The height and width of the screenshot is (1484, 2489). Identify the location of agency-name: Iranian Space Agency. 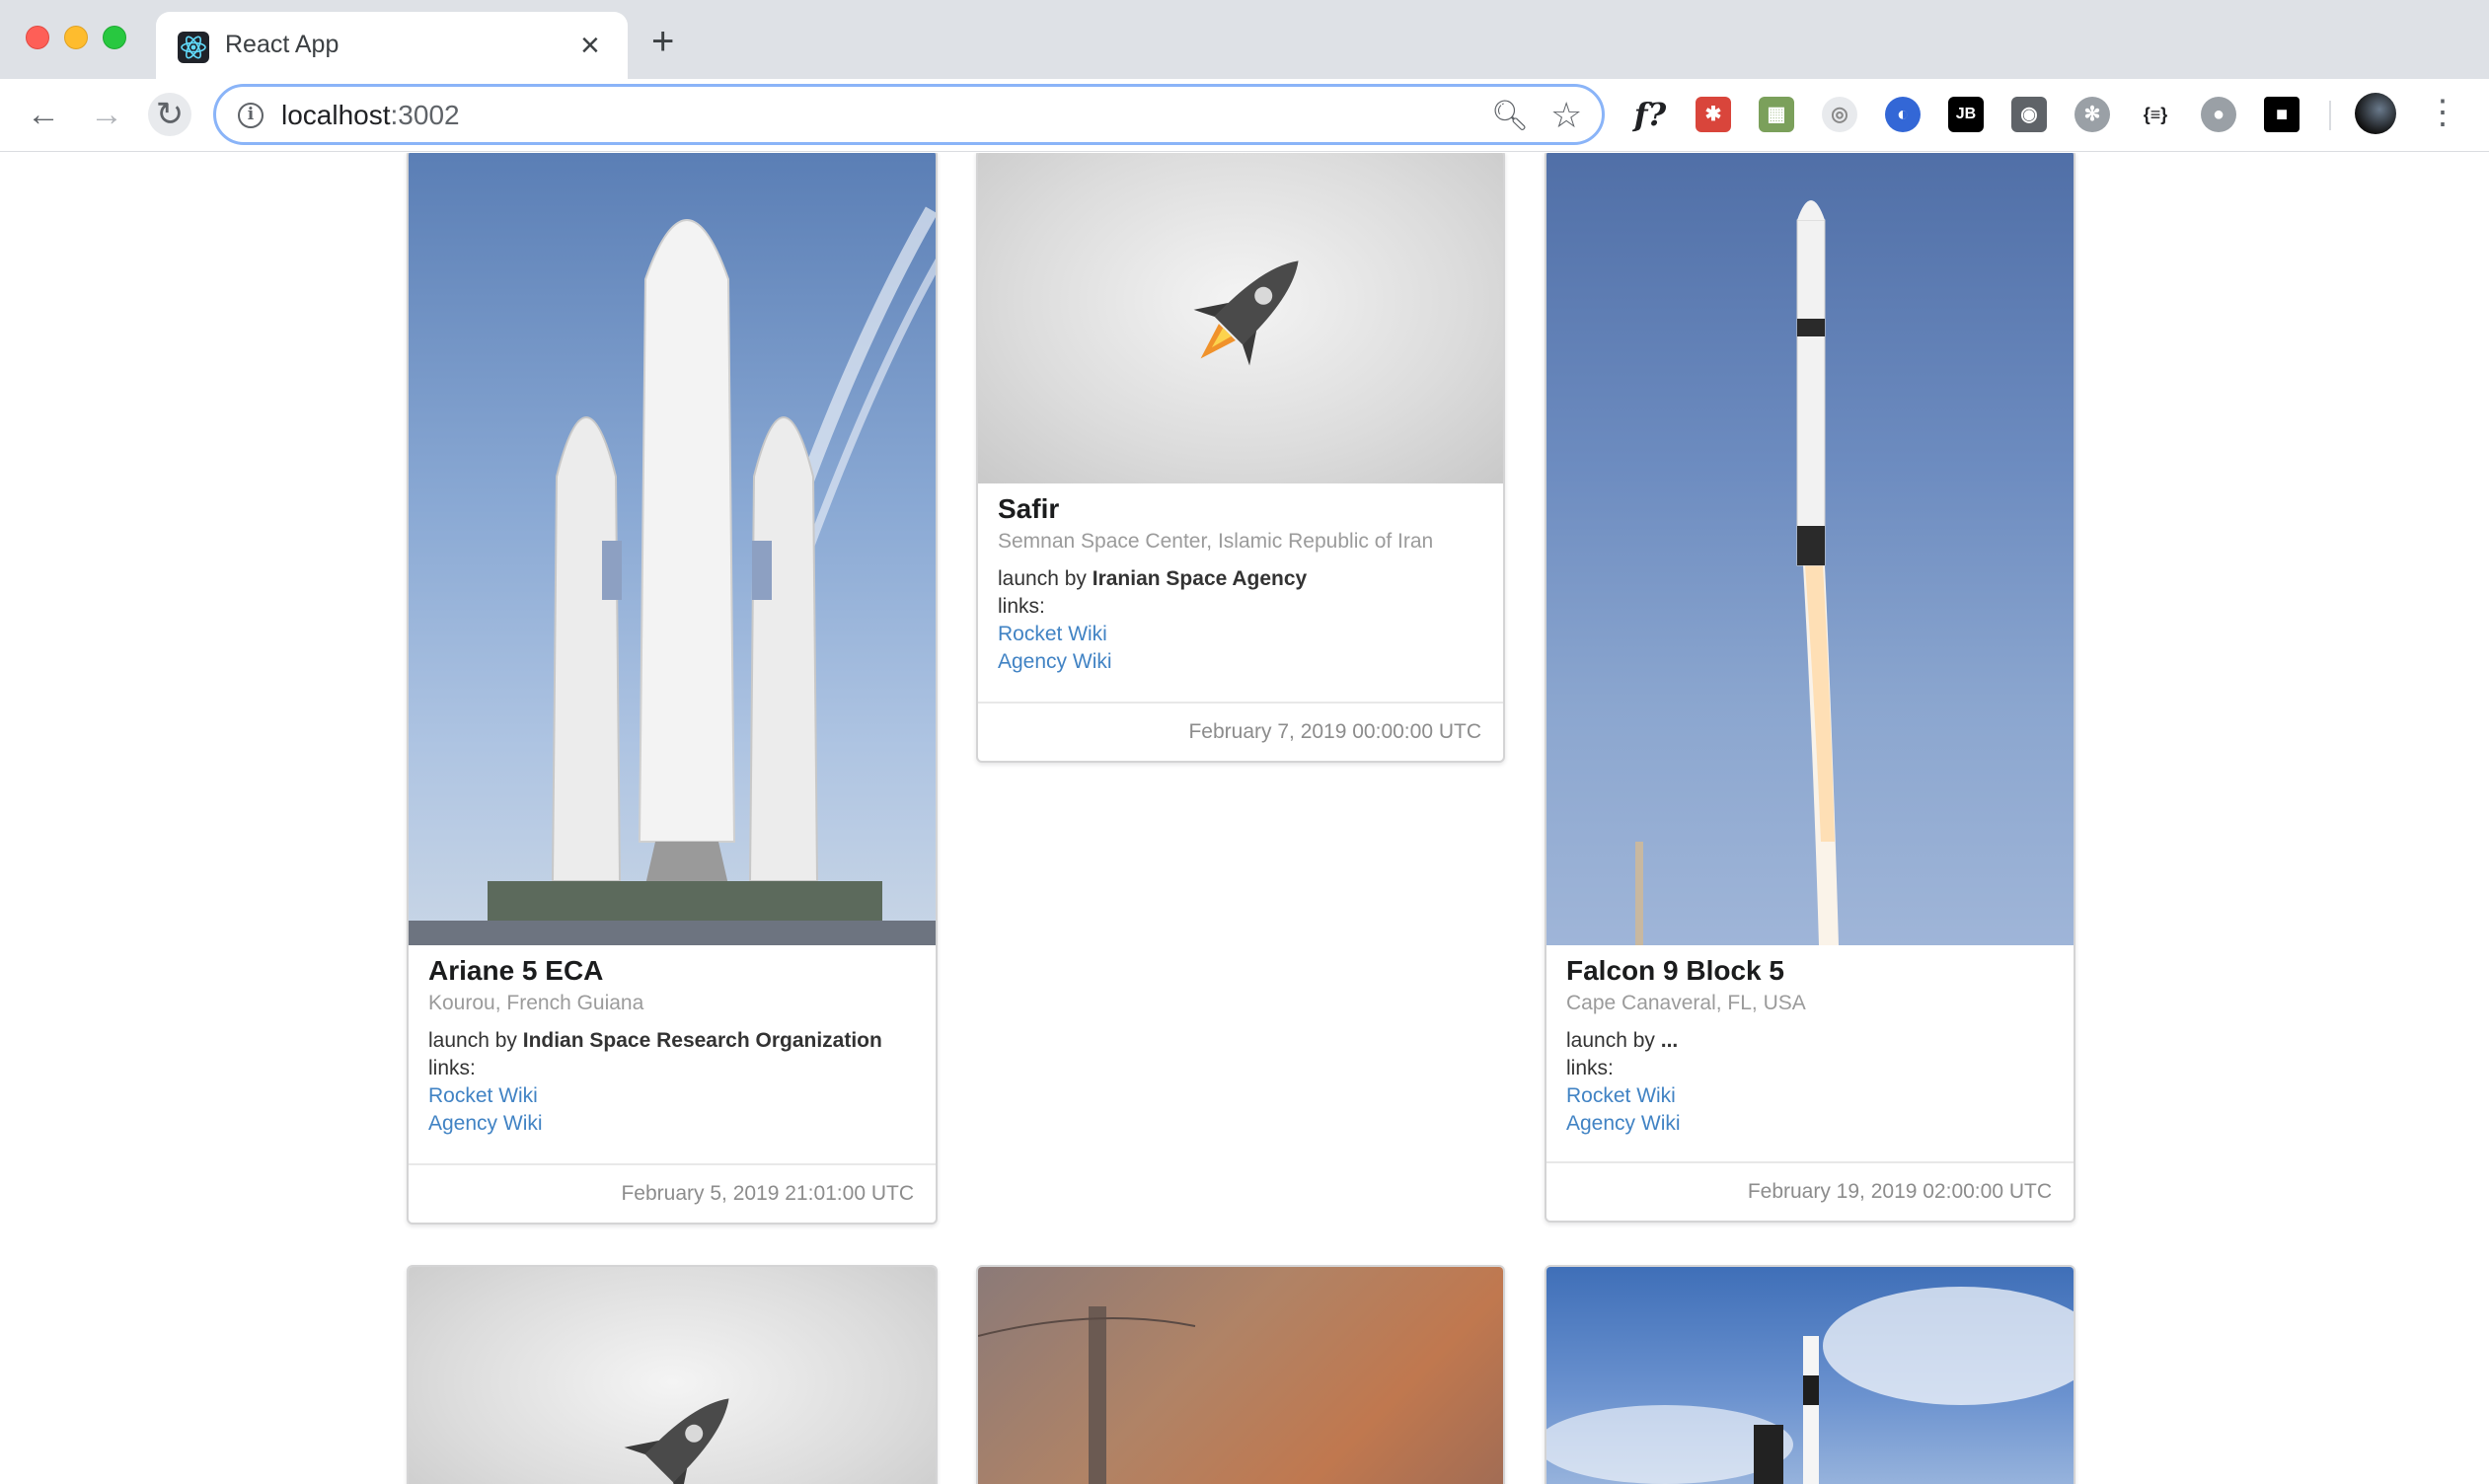
(1200, 578).